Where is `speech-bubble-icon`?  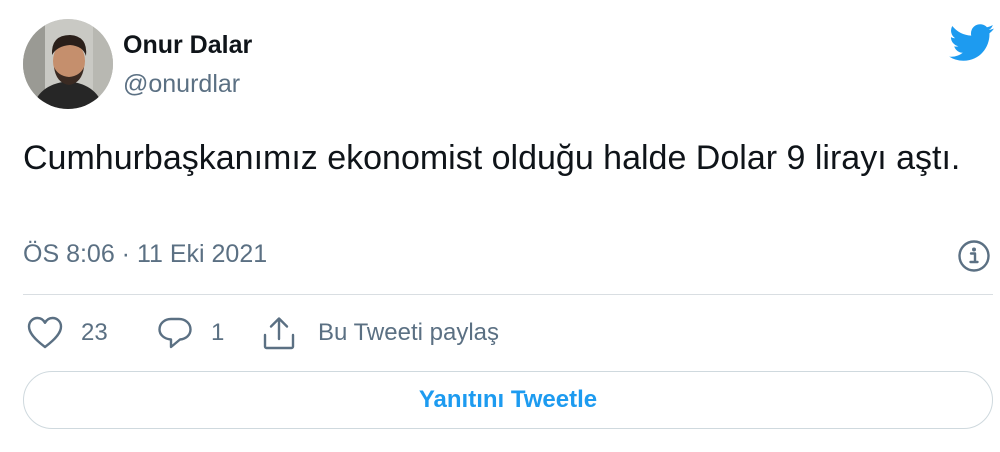
speech-bubble-icon is located at coordinates (175, 333).